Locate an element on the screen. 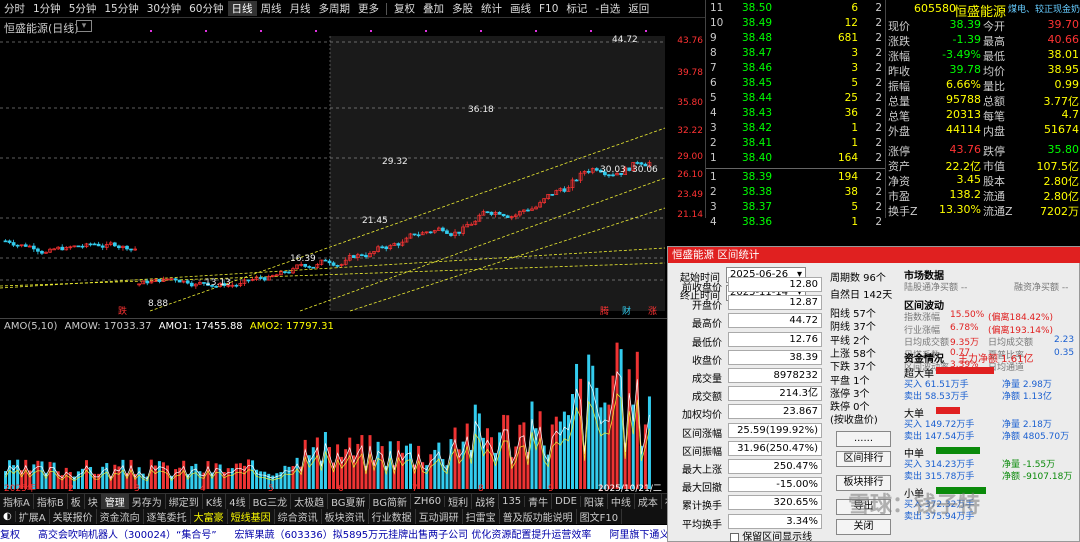 The height and width of the screenshot is (542, 1080). toggle-icon: ◐ is located at coordinates (8, 516).